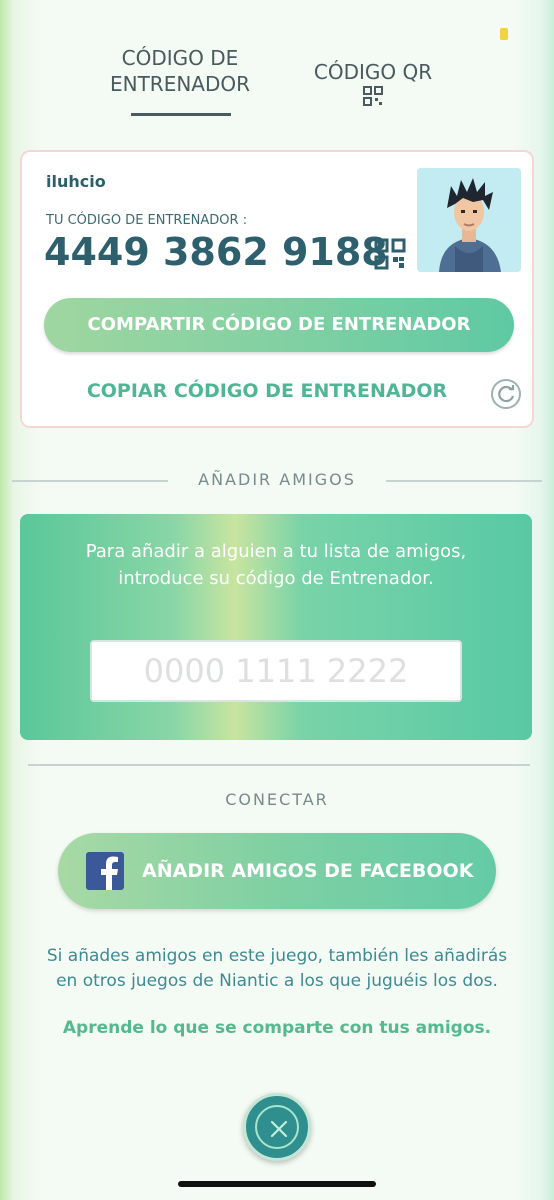 The image size is (554, 1200). Describe the element at coordinates (277, 1184) in the screenshot. I see `home-indicator` at that location.